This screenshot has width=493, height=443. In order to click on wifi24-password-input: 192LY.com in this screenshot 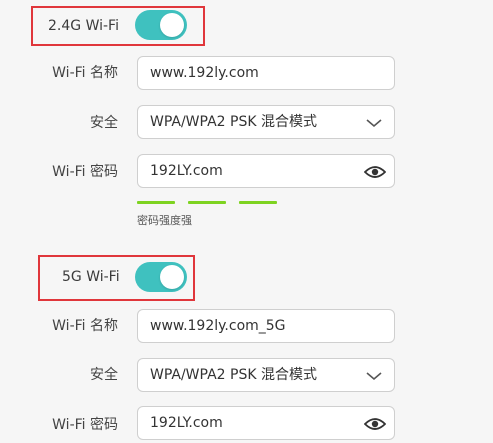, I will do `click(266, 171)`.